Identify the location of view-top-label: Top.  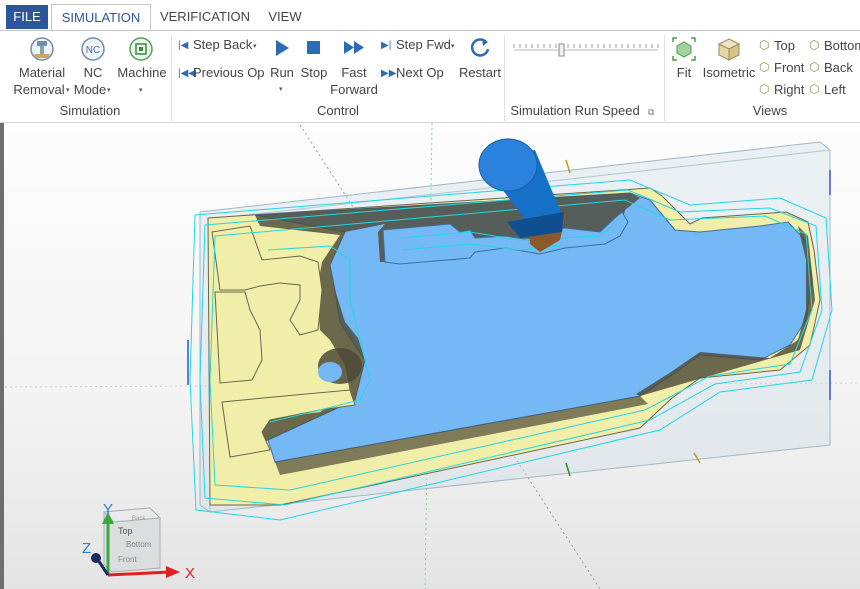
(784, 45).